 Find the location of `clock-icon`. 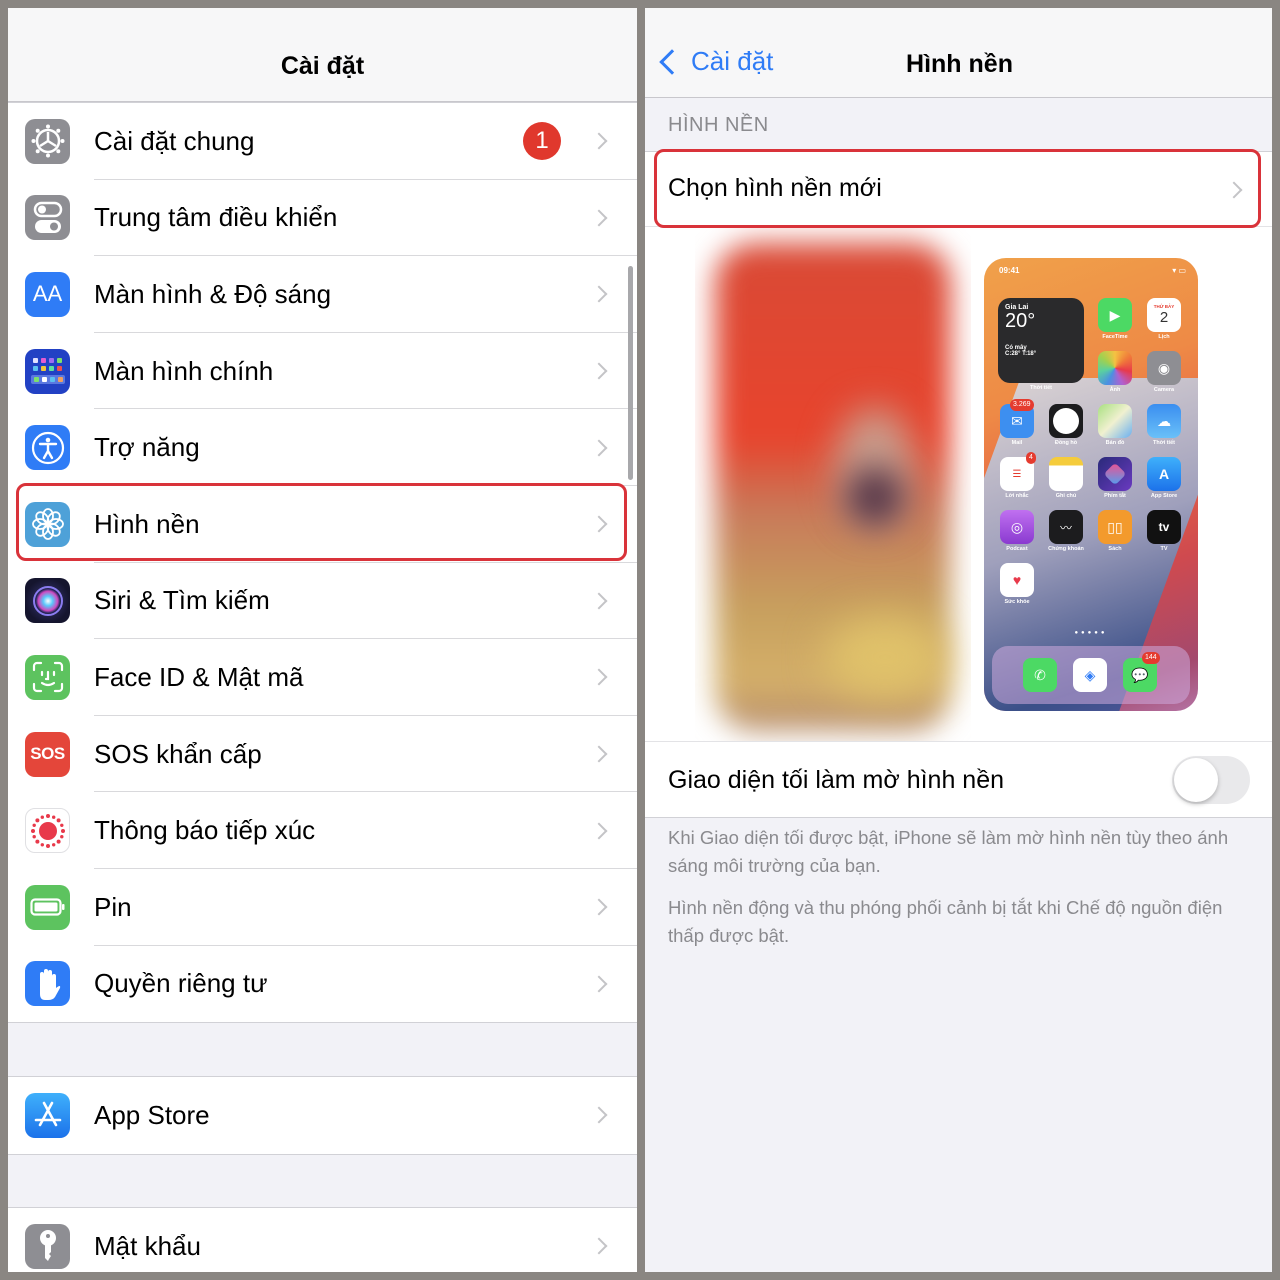

clock-icon is located at coordinates (1066, 421).